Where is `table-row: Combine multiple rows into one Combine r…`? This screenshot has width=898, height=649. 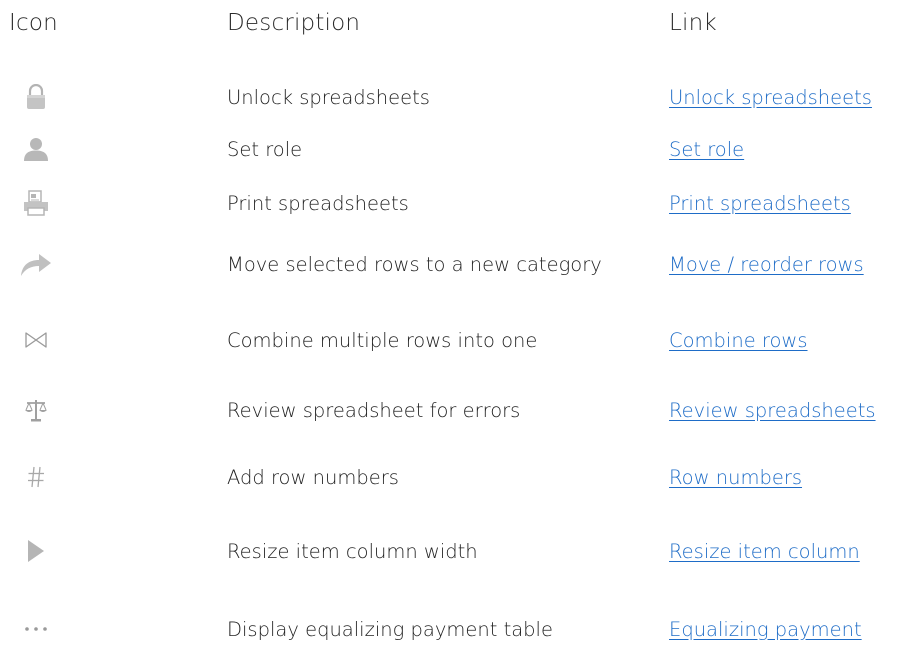 table-row: Combine multiple rows into one Combine r… is located at coordinates (449, 340).